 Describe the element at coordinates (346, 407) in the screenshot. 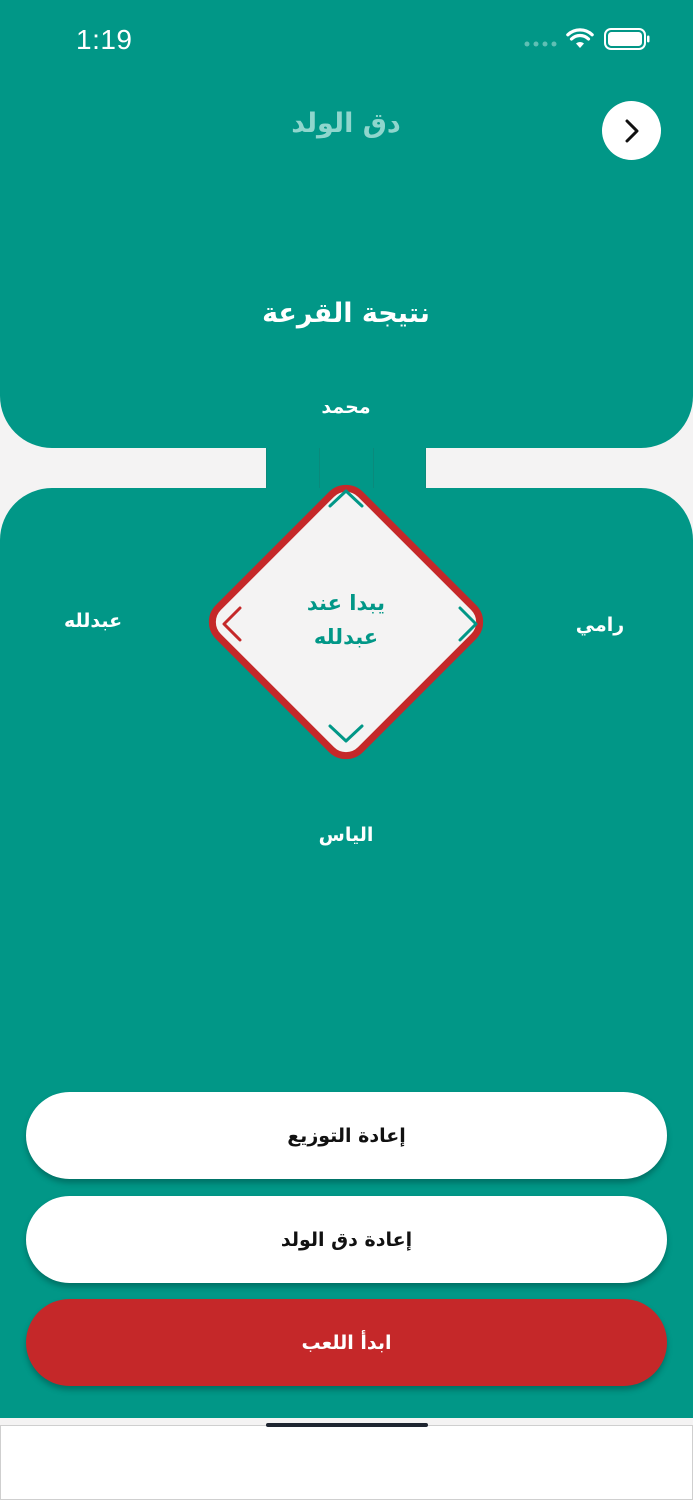

I see `player-top: محمد` at that location.